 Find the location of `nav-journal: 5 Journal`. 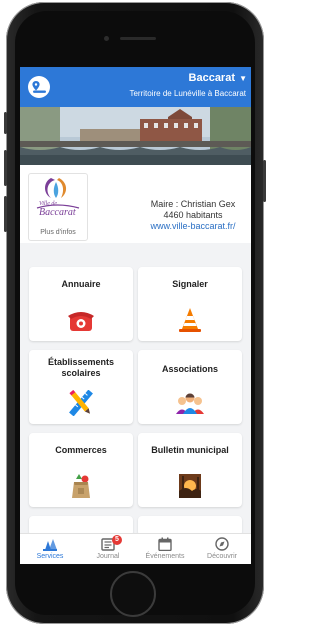

nav-journal: 5 Journal is located at coordinates (108, 549).